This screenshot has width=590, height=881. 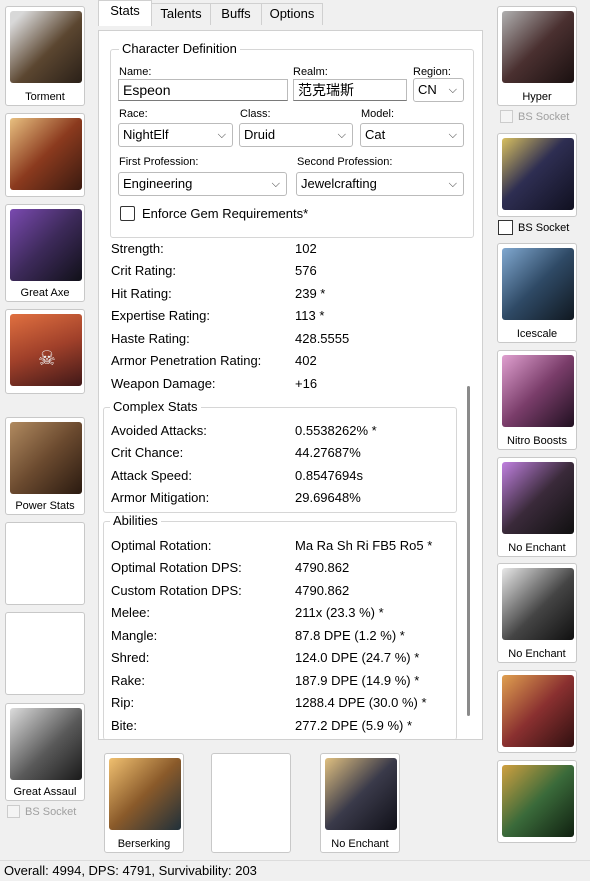 I want to click on slot-caption: Torment, so click(x=45, y=97).